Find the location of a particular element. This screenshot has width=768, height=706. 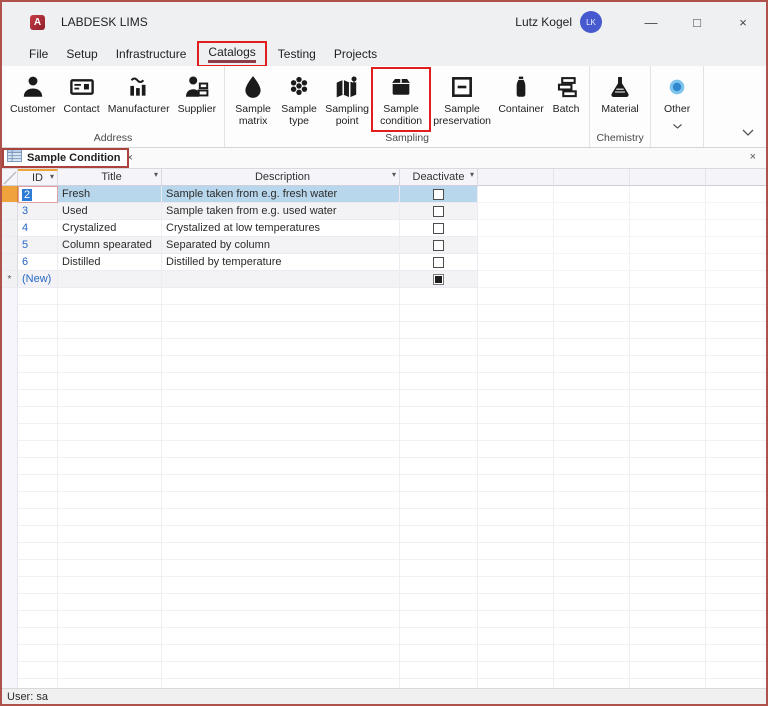

grid-header-row: ID ▾ Title ▾ Description ▾ Deactivate ▾ is located at coordinates (384, 177).